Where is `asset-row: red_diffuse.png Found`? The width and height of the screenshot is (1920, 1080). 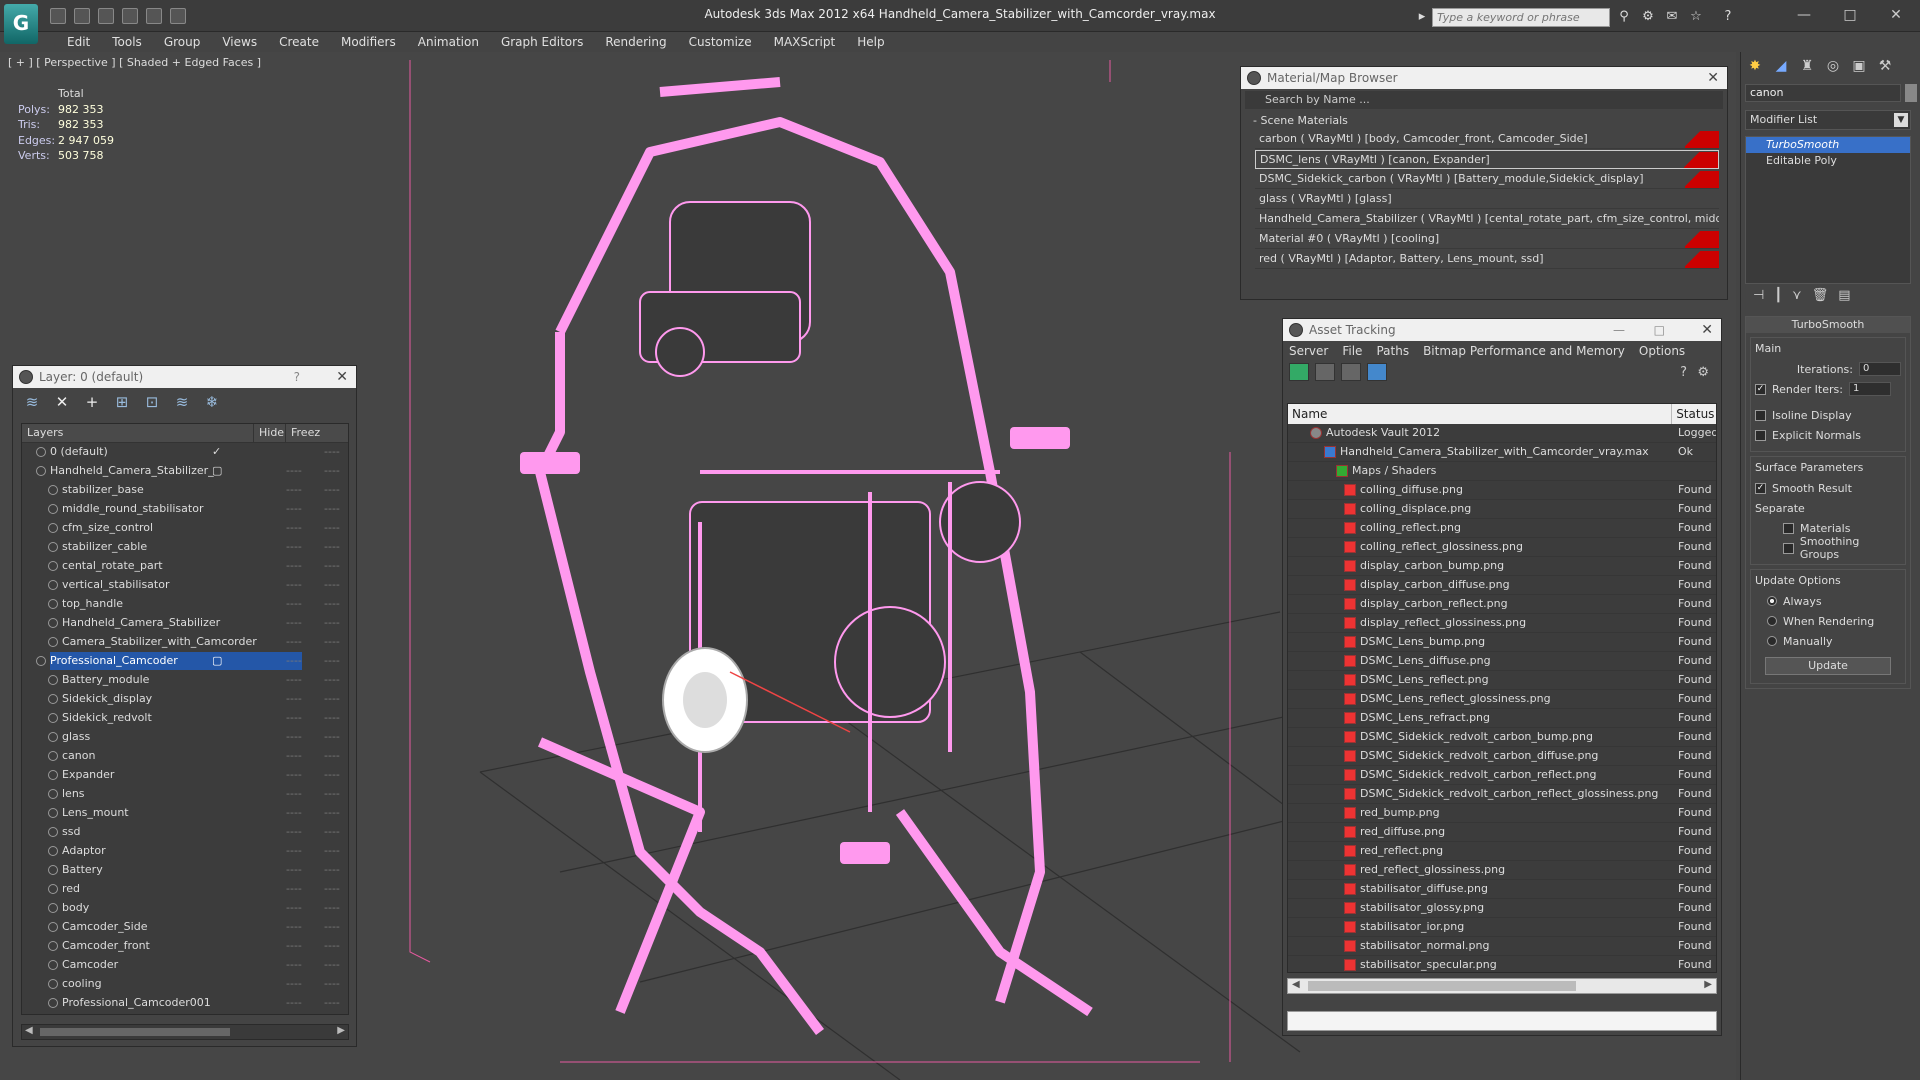
asset-row: red_diffuse.png Found is located at coordinates (1502, 832).